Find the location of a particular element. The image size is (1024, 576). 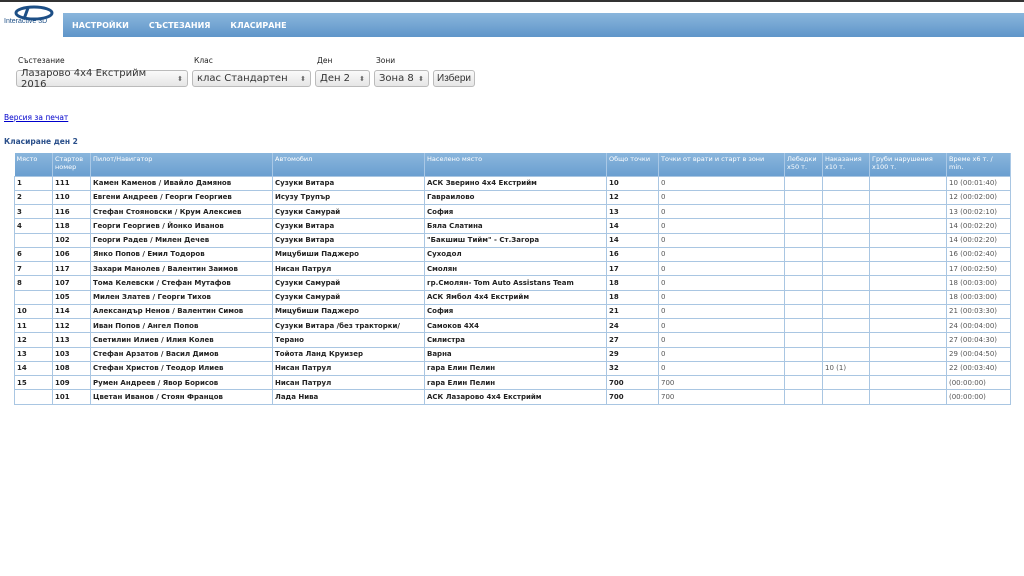

class-select: клас Стандартен ⬍ is located at coordinates (251, 78).